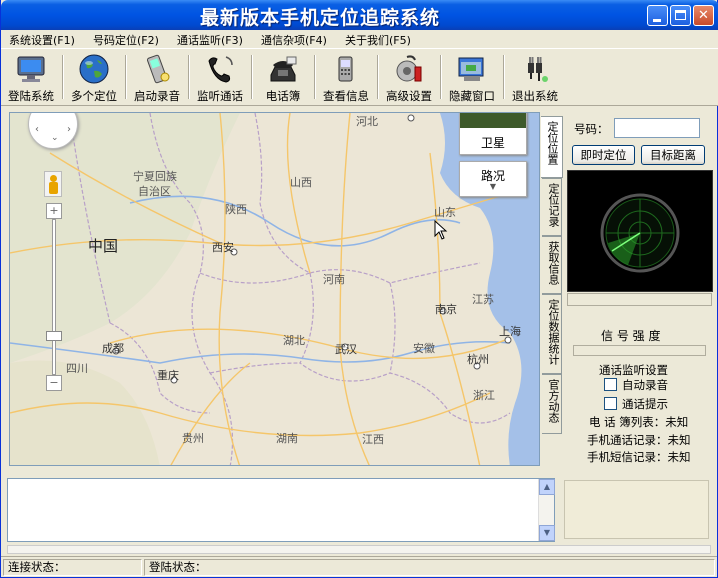 This screenshot has width=718, height=578. What do you see at coordinates (359, 549) in the screenshot?
I see `horizontal-progress` at bounding box center [359, 549].